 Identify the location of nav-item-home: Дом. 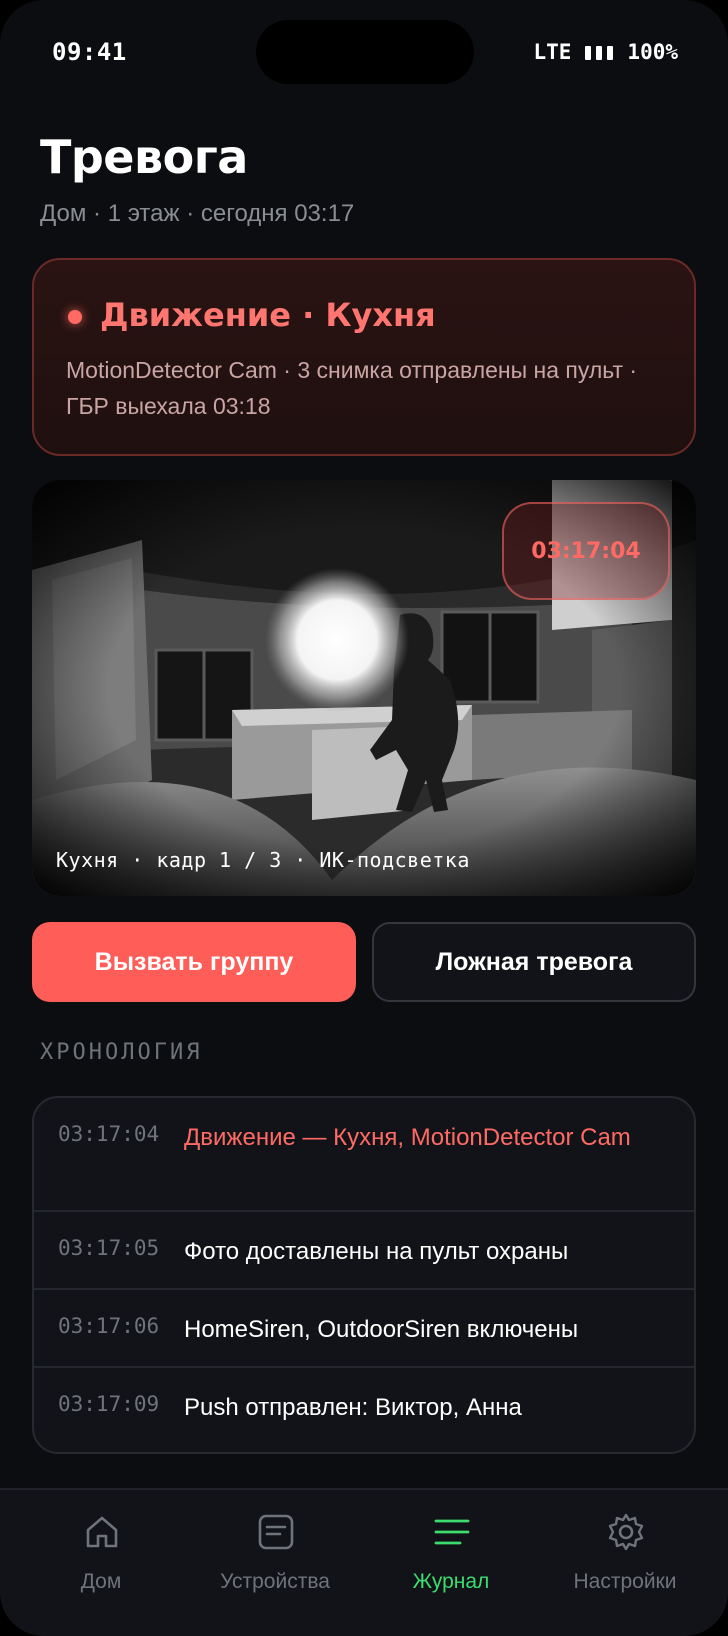
(101, 1563).